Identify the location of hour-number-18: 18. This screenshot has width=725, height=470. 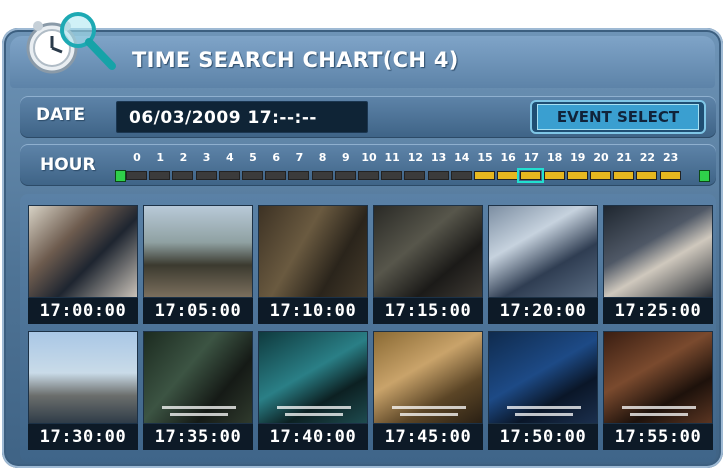
(554, 157).